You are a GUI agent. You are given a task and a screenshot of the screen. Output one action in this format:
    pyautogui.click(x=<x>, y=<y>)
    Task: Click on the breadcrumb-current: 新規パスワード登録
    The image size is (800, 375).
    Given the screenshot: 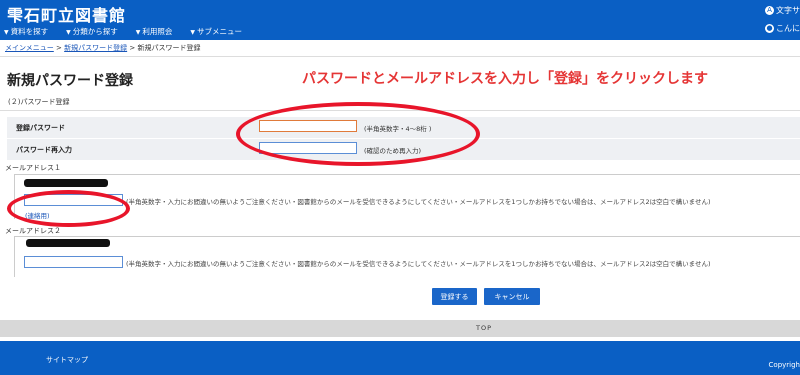 What is the action you would take?
    pyautogui.click(x=169, y=48)
    